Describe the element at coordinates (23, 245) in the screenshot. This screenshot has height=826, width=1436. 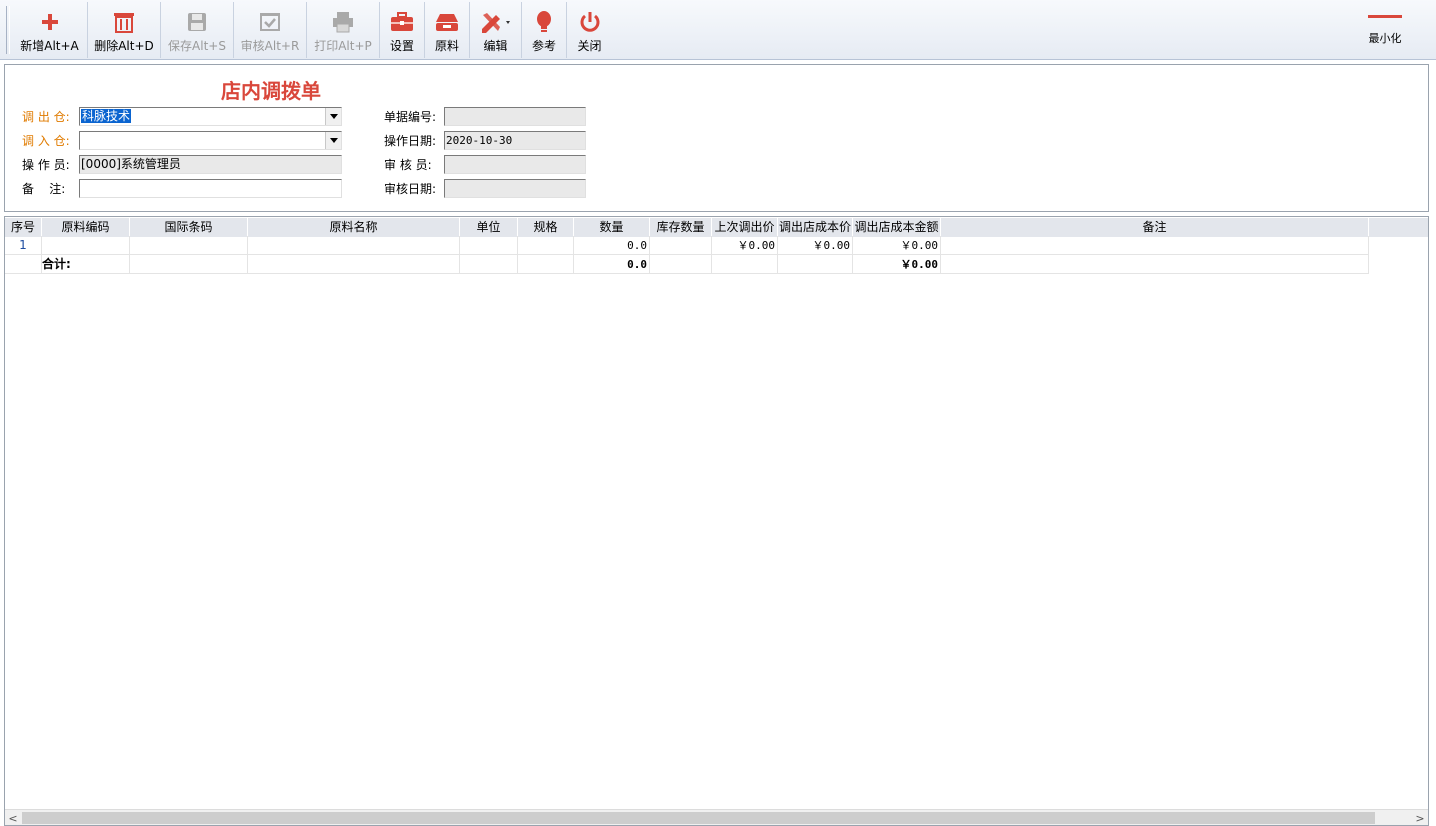
I see `row-number: 1` at that location.